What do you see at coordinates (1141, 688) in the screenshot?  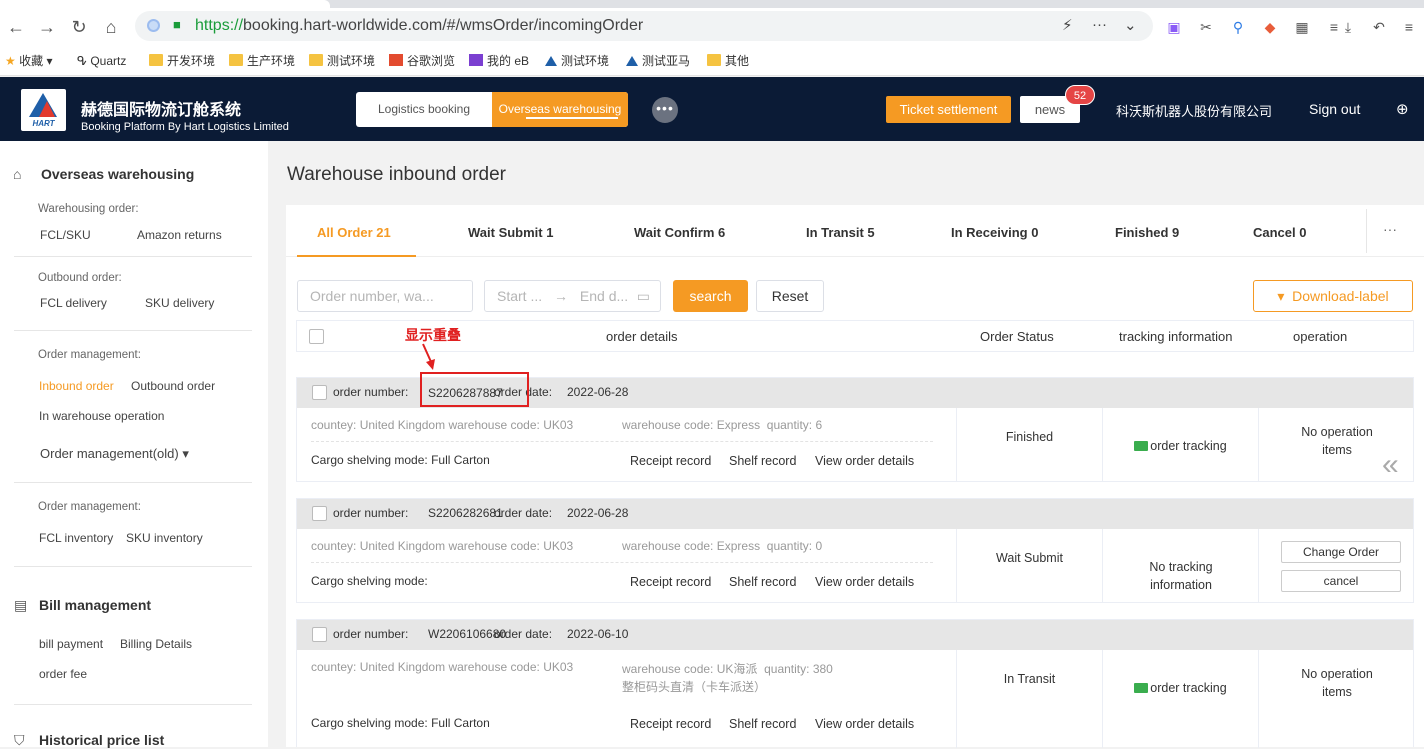 I see `truck-icon` at bounding box center [1141, 688].